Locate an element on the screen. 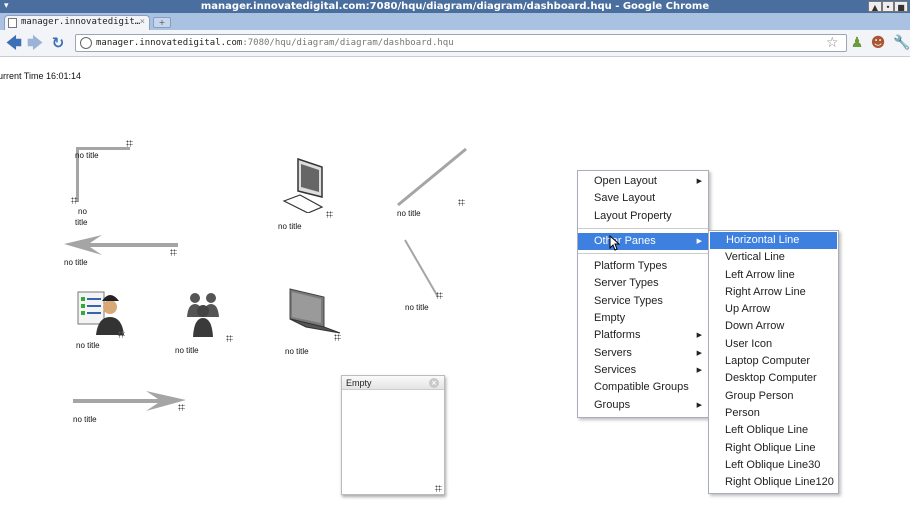 The width and height of the screenshot is (910, 514). desktop-computer-icon is located at coordinates (303, 185).